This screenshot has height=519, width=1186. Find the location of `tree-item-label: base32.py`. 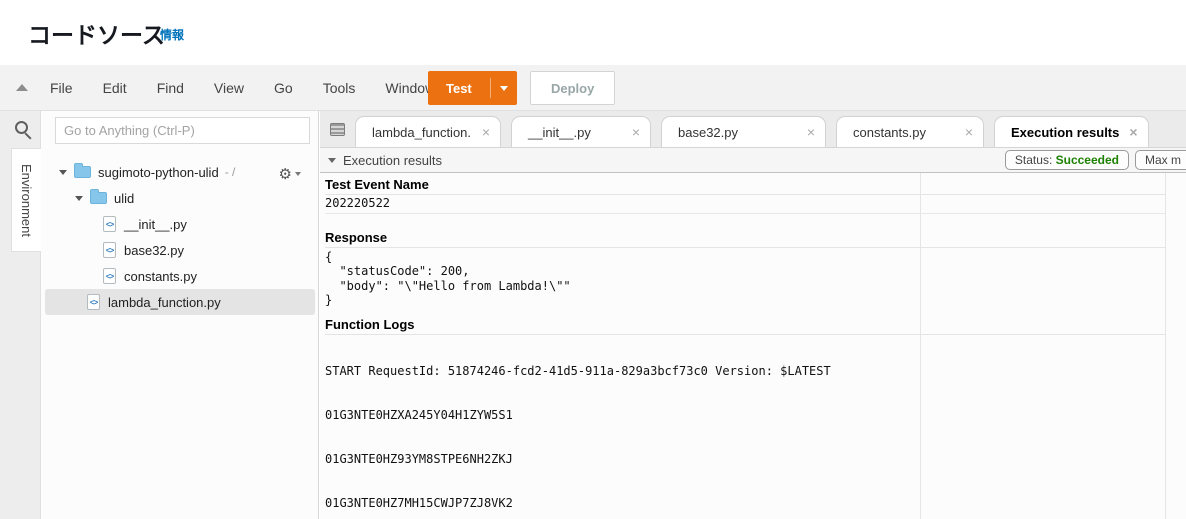

tree-item-label: base32.py is located at coordinates (154, 250).